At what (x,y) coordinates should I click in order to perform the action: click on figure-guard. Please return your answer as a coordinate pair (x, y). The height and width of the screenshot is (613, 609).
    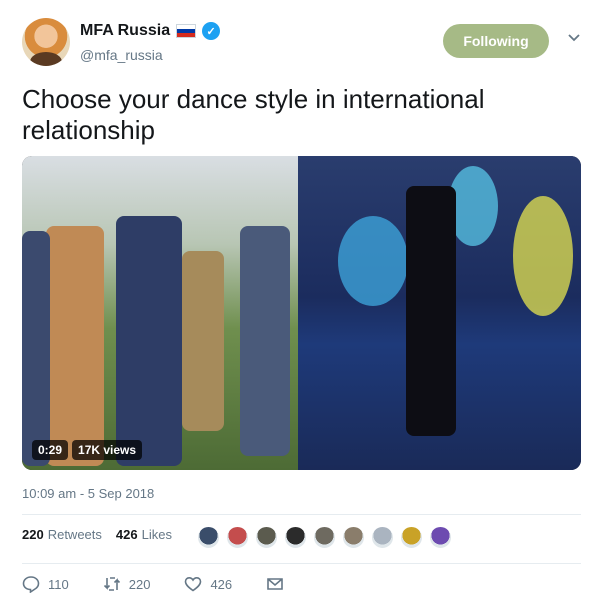
    Looking at the image, I should click on (36, 348).